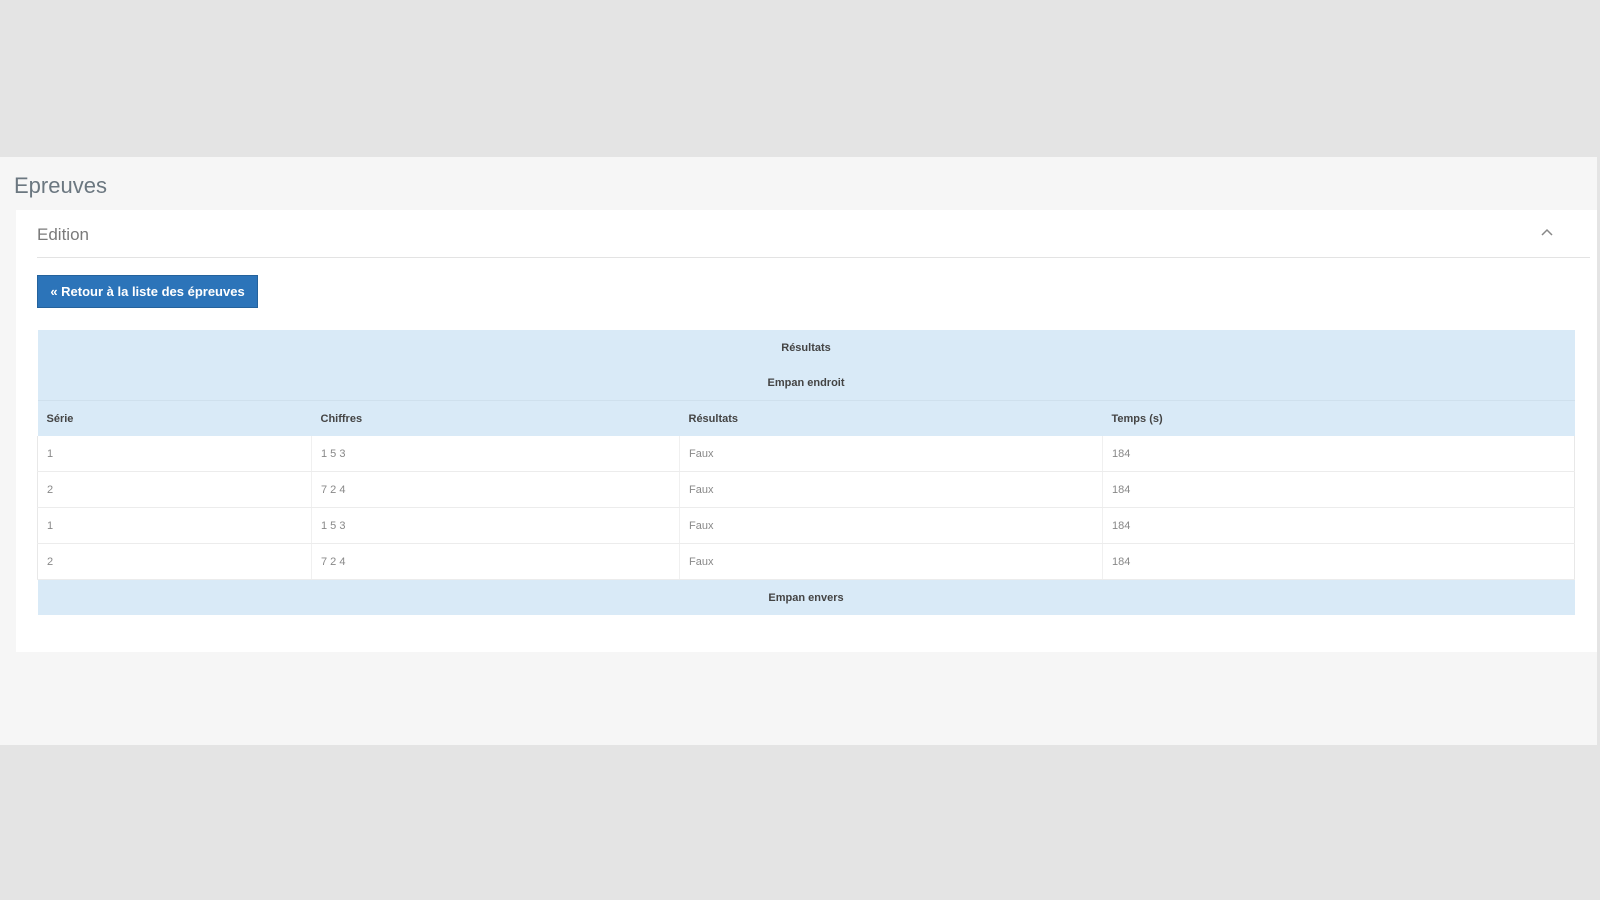 This screenshot has height=900, width=1600. I want to click on table-caption-row: Résultats, so click(806, 347).